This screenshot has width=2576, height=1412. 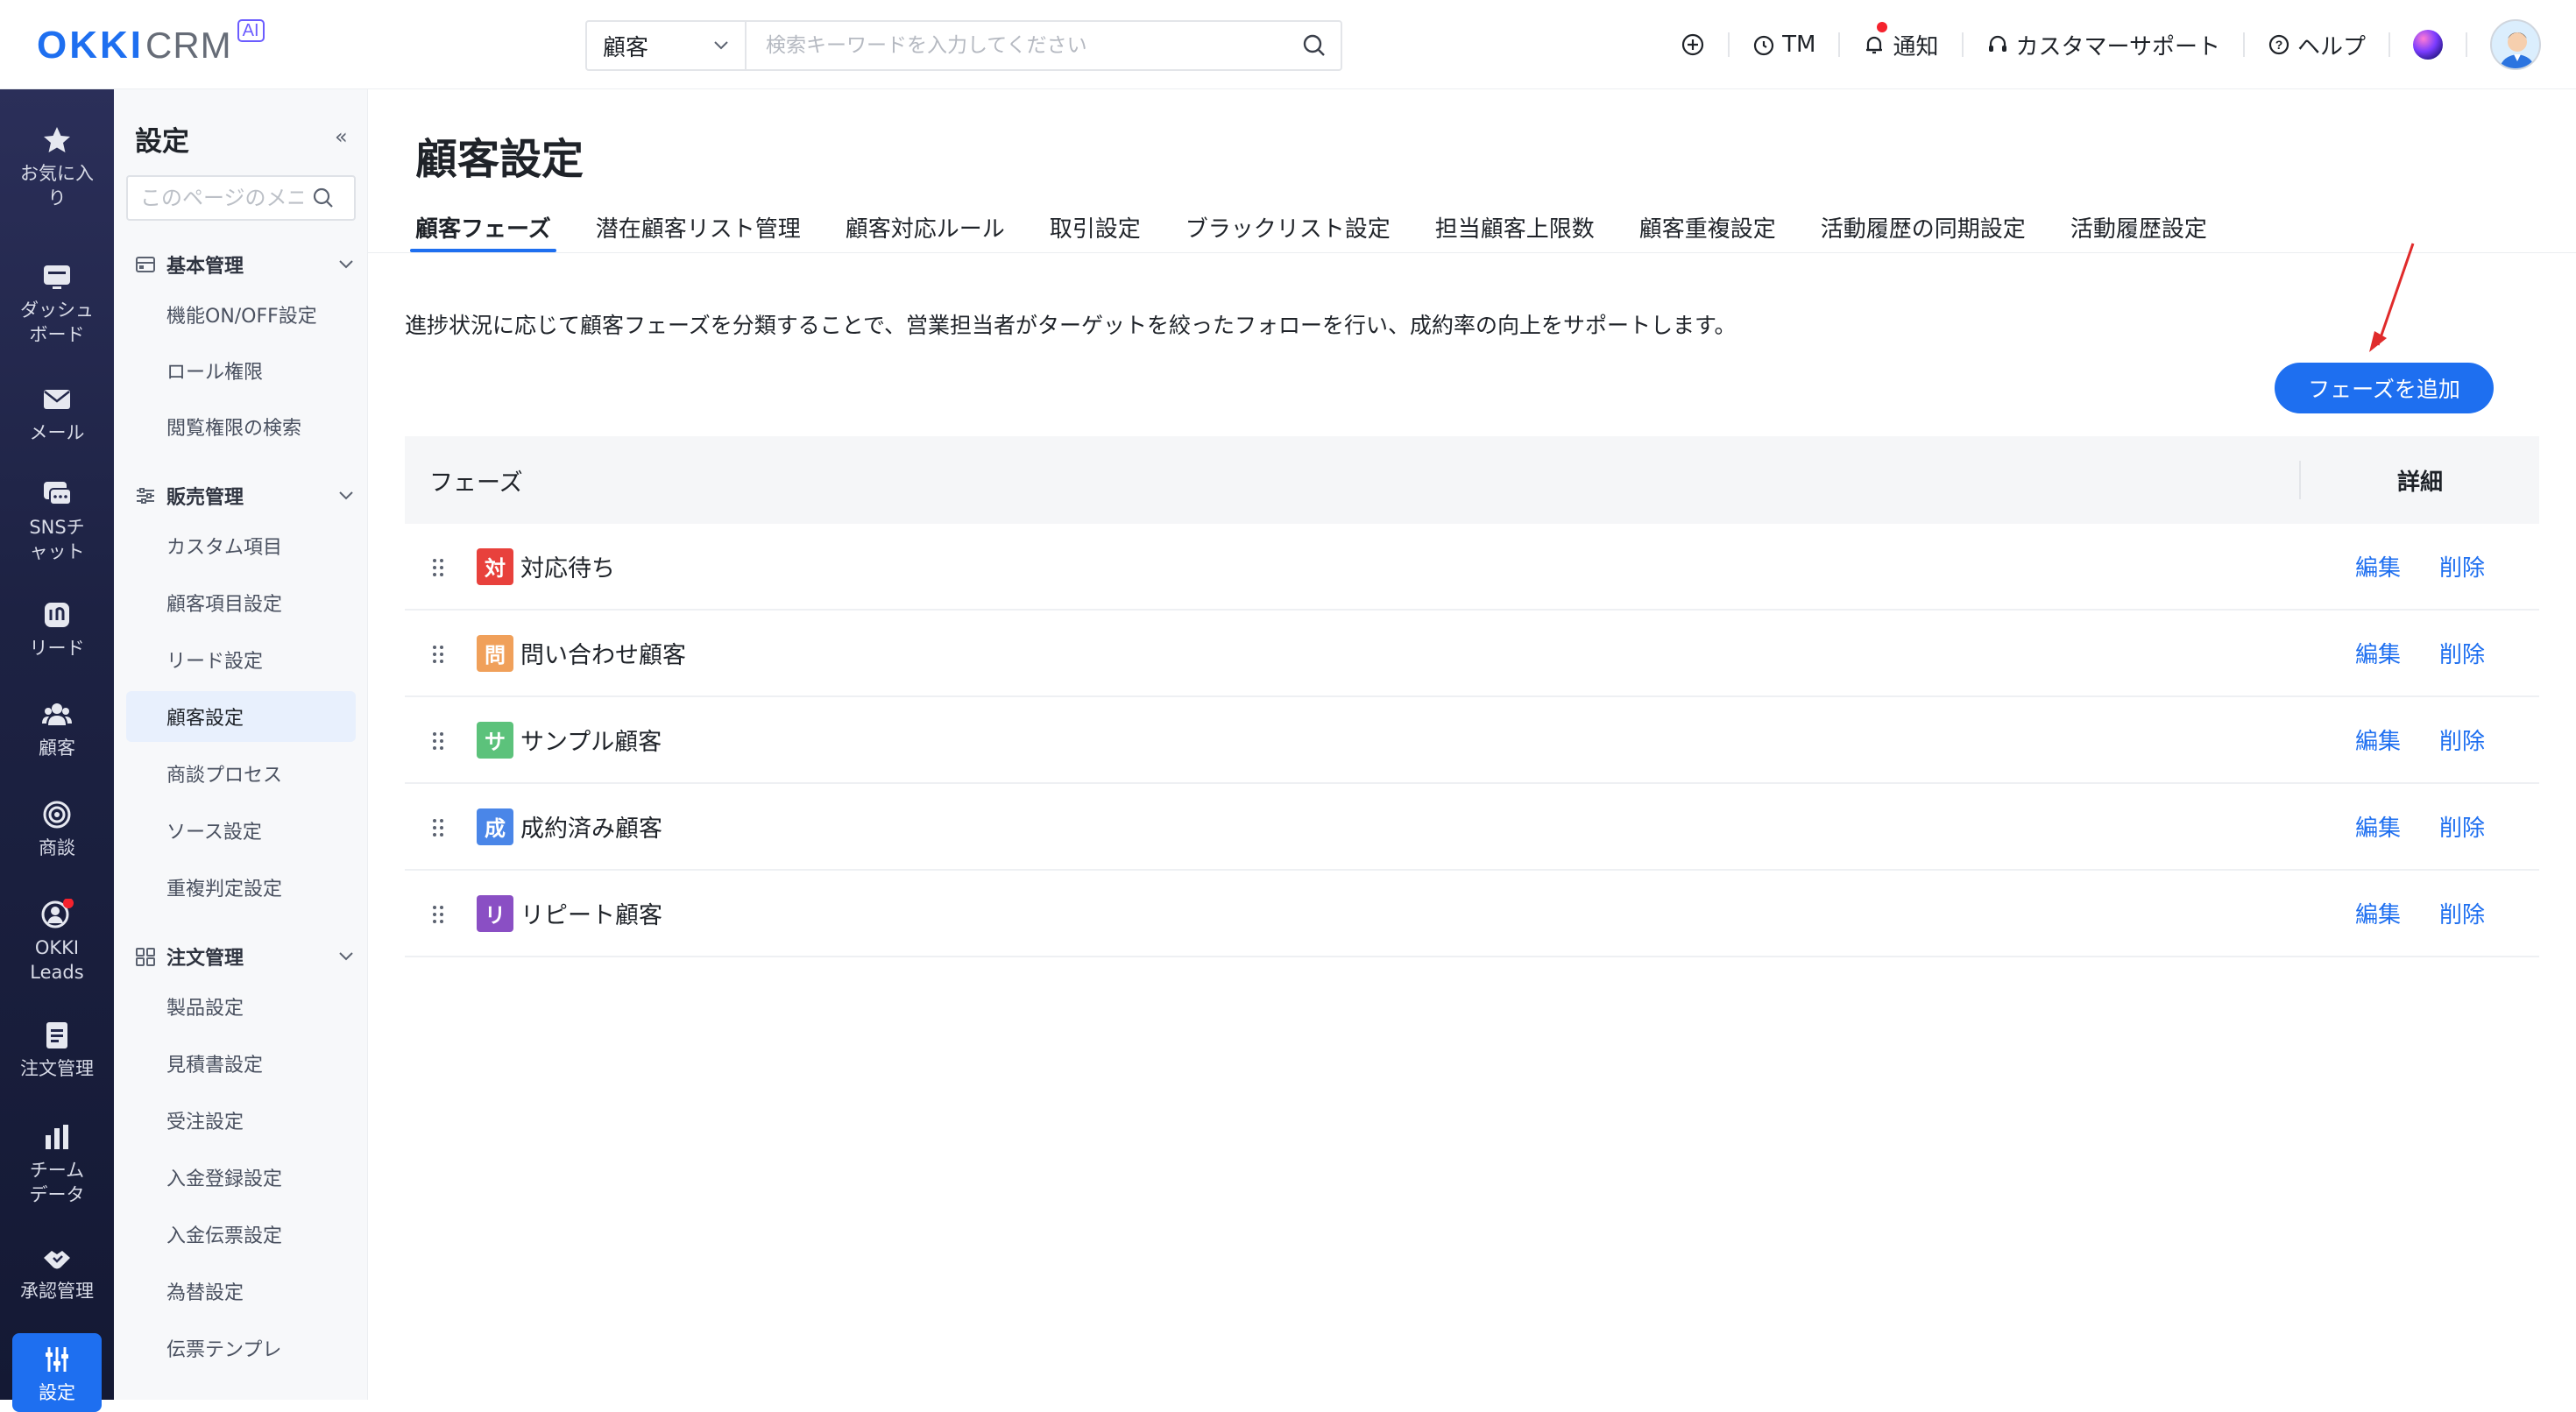 What do you see at coordinates (241, 1177) in the screenshot?
I see `subnav-item-payment-registration: 入金登録設定` at bounding box center [241, 1177].